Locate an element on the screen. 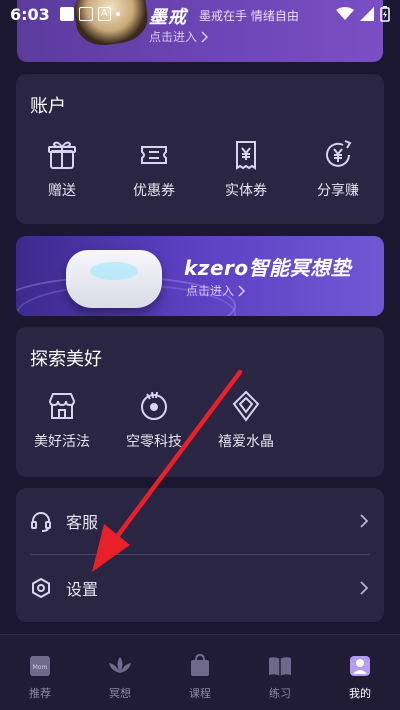 Image resolution: width=400 pixels, height=710 pixels. more-dot-icon is located at coordinates (117, 14).